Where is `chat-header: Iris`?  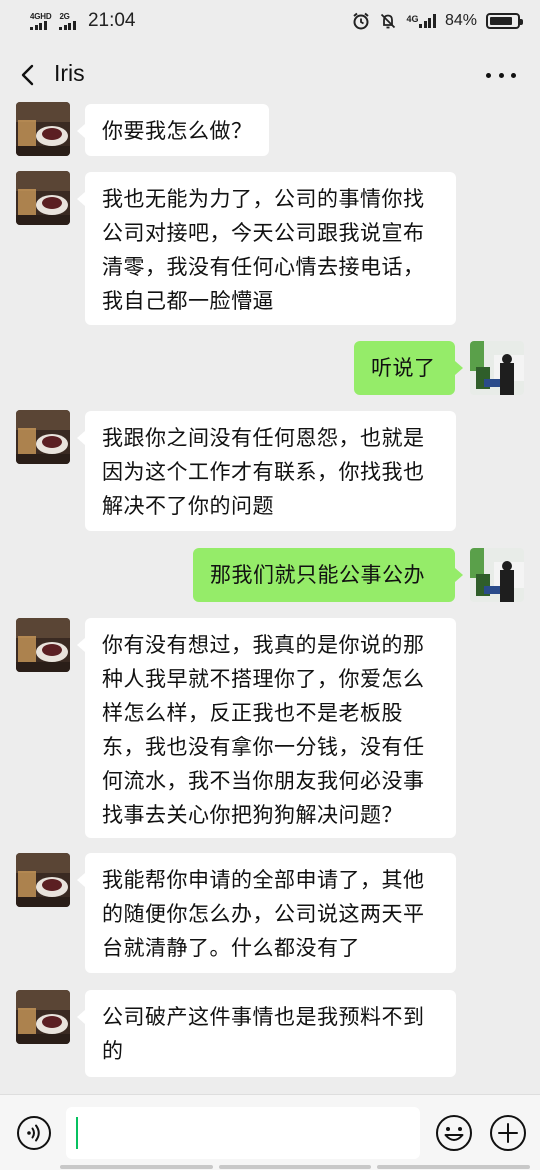
chat-header: Iris is located at coordinates (270, 75).